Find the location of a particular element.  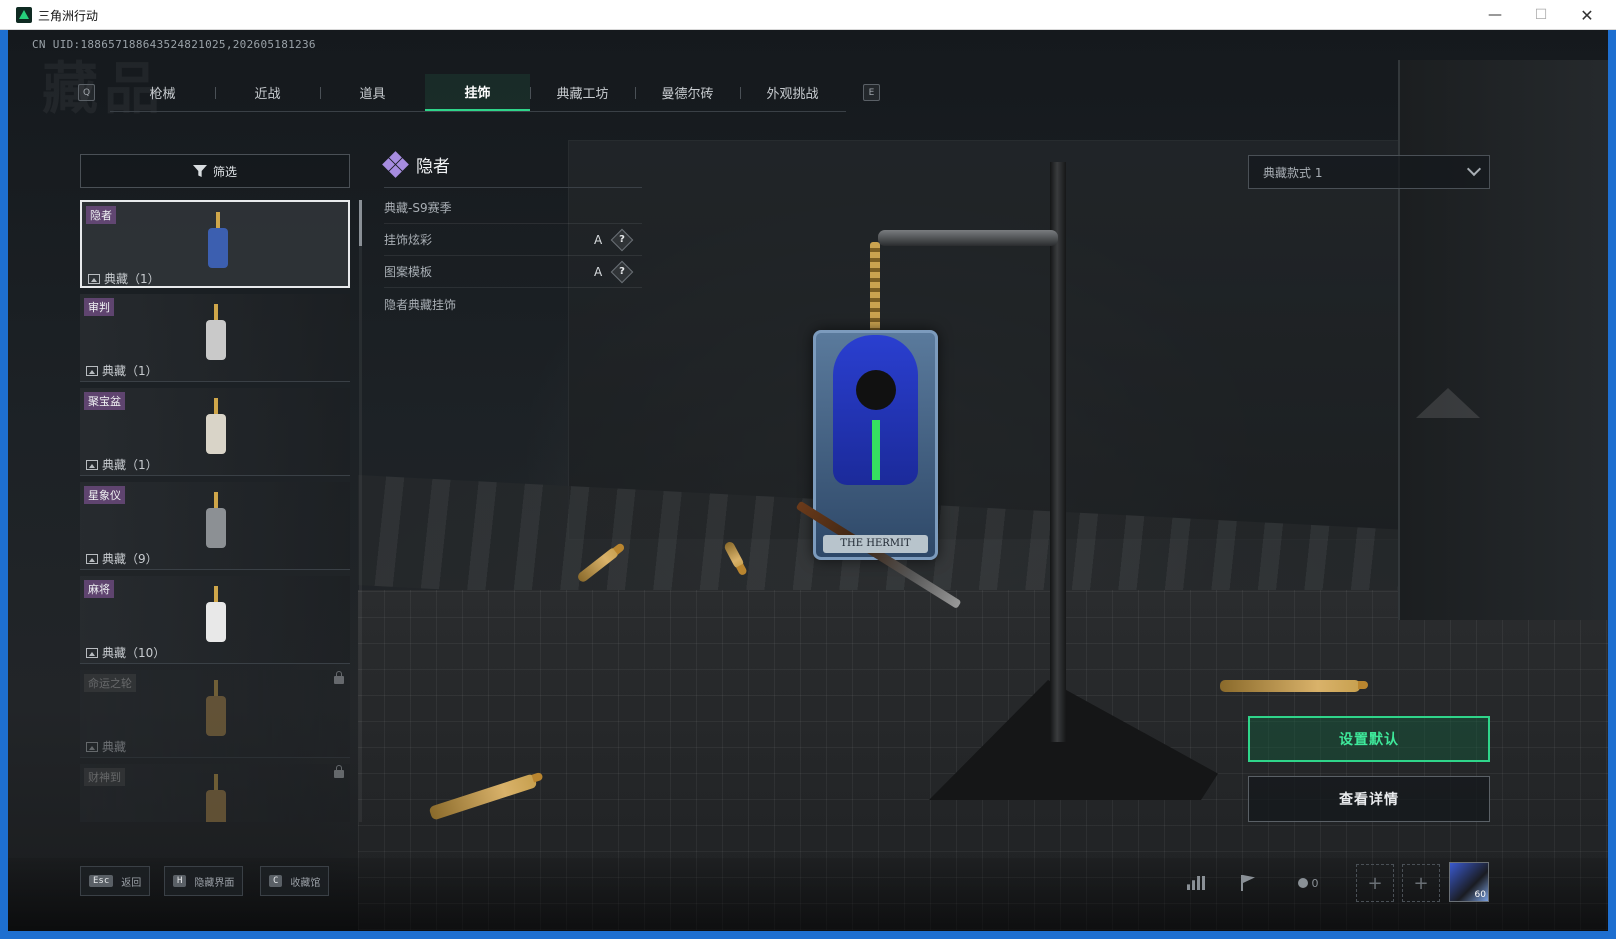

friends-indicator: 0 is located at coordinates (1308, 883).